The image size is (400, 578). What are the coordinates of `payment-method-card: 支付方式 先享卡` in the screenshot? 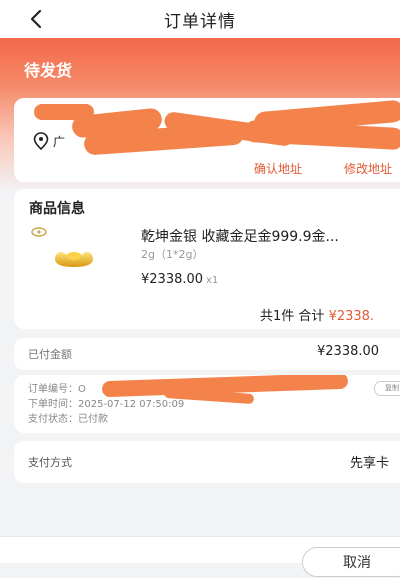 It's located at (207, 462).